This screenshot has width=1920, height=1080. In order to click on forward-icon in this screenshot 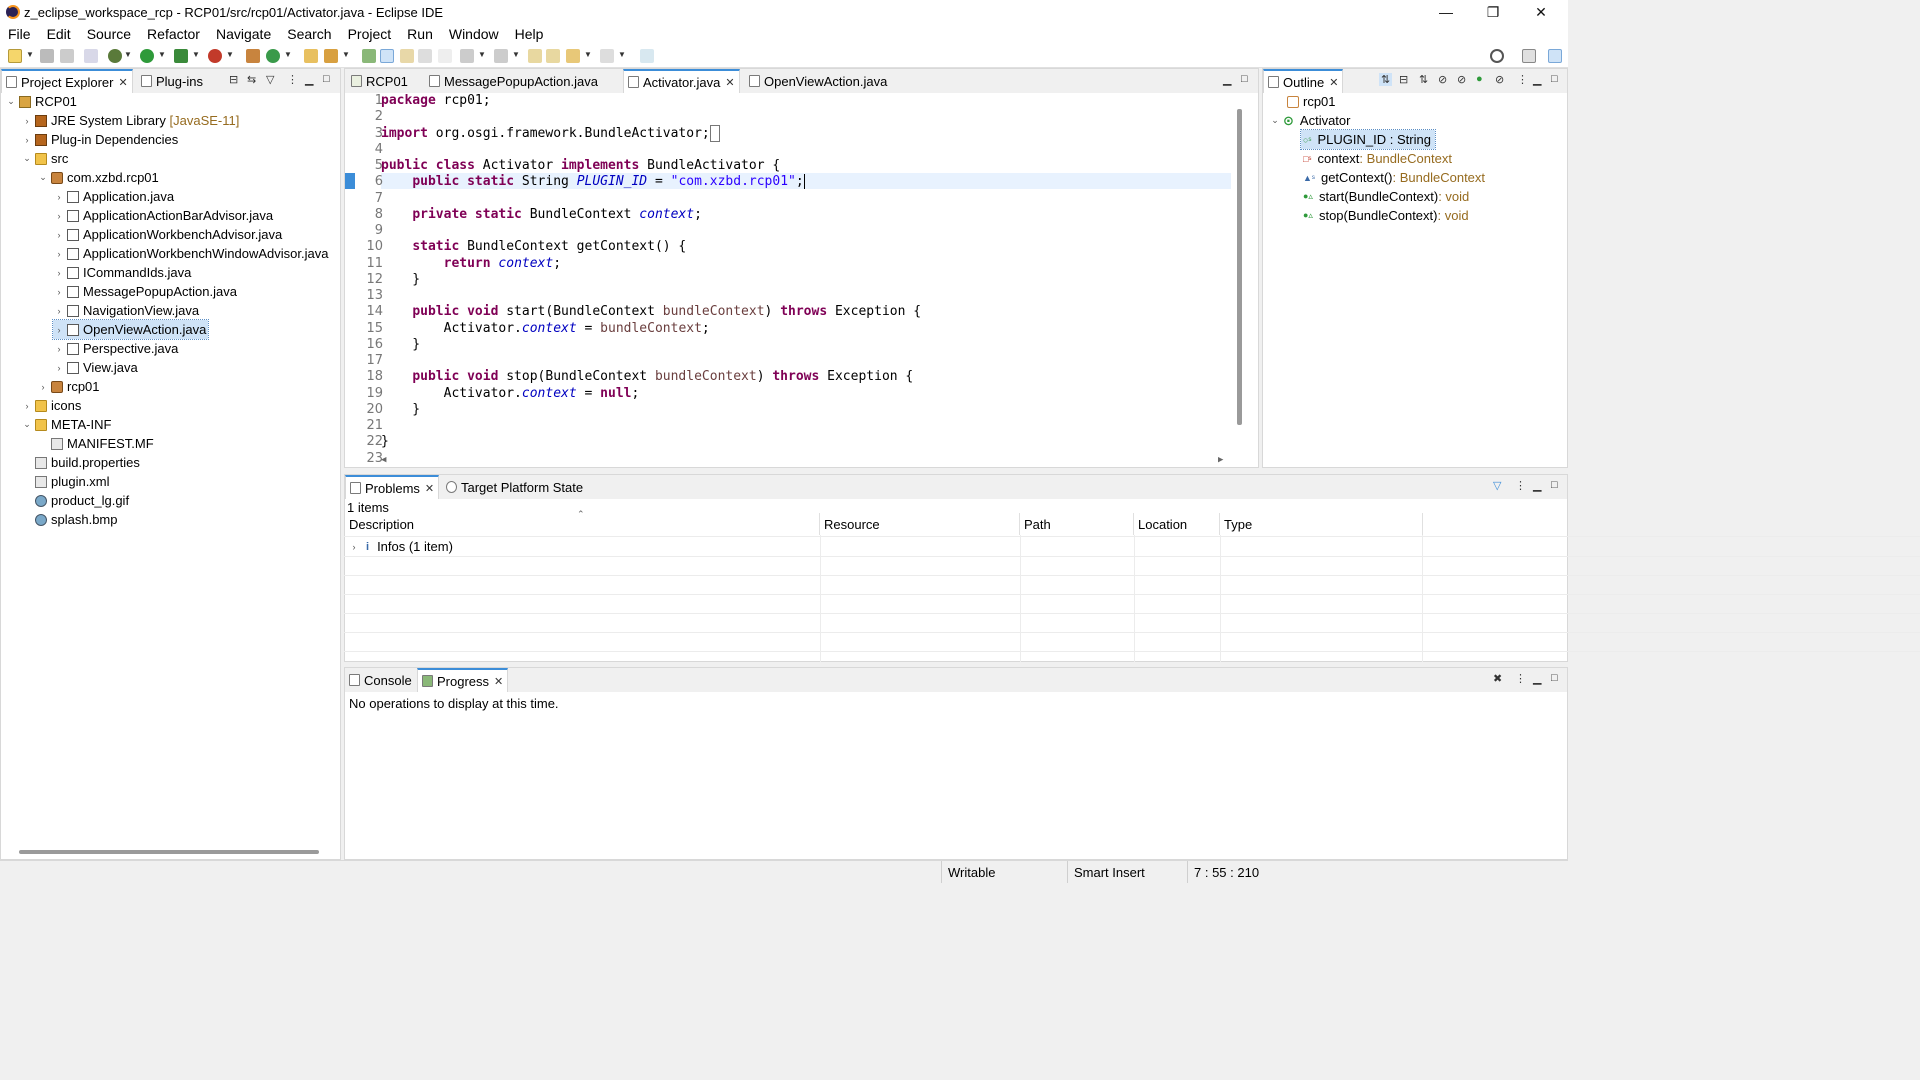, I will do `click(607, 56)`.